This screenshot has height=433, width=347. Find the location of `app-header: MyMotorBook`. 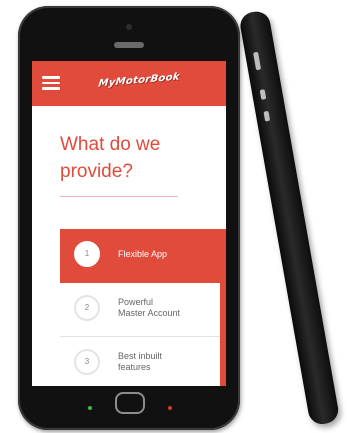

app-header: MyMotorBook is located at coordinates (129, 83).